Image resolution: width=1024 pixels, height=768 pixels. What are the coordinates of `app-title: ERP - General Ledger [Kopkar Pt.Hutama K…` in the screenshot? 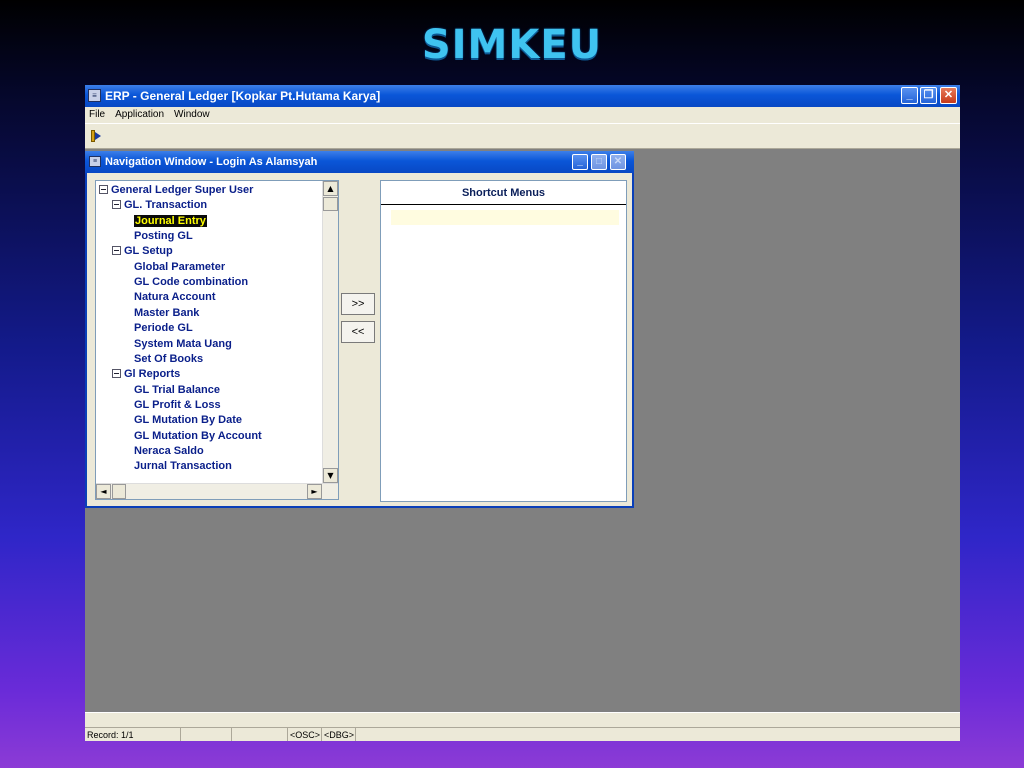 It's located at (243, 96).